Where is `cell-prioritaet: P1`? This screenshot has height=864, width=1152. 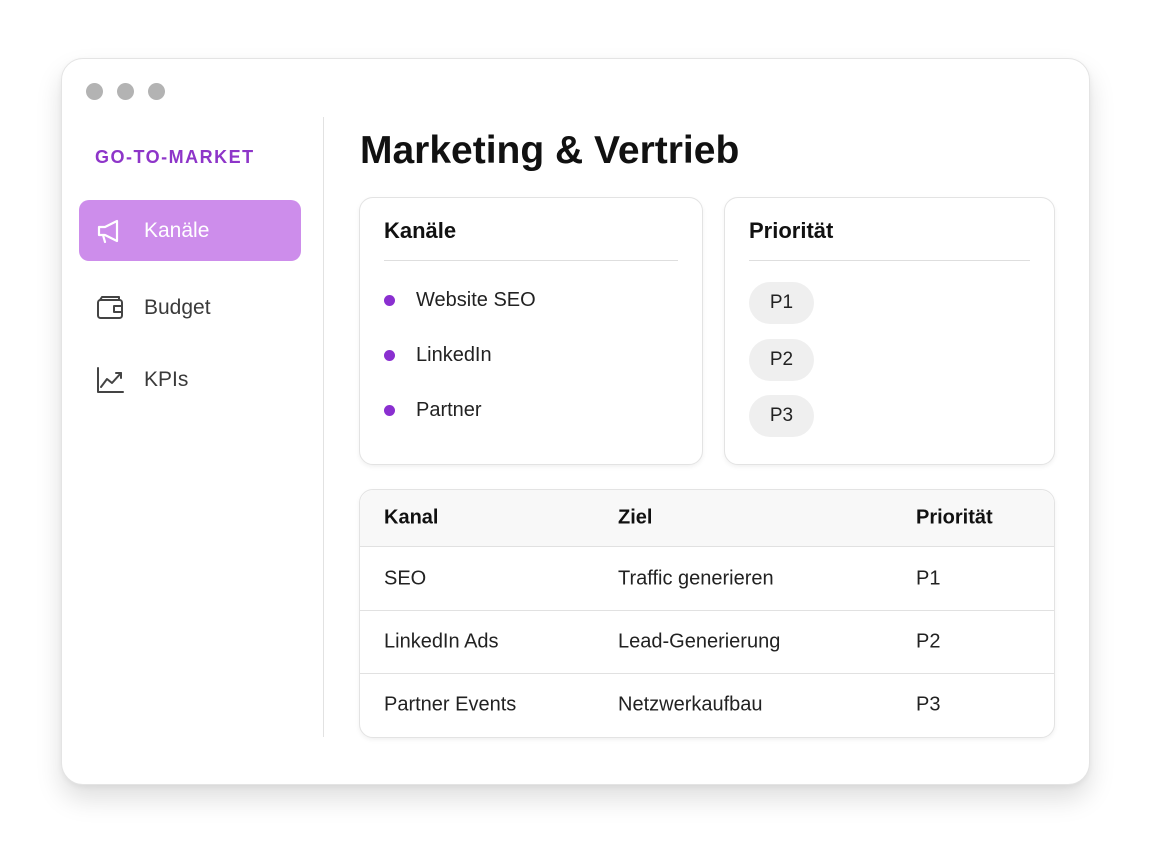
cell-prioritaet: P1 is located at coordinates (928, 578).